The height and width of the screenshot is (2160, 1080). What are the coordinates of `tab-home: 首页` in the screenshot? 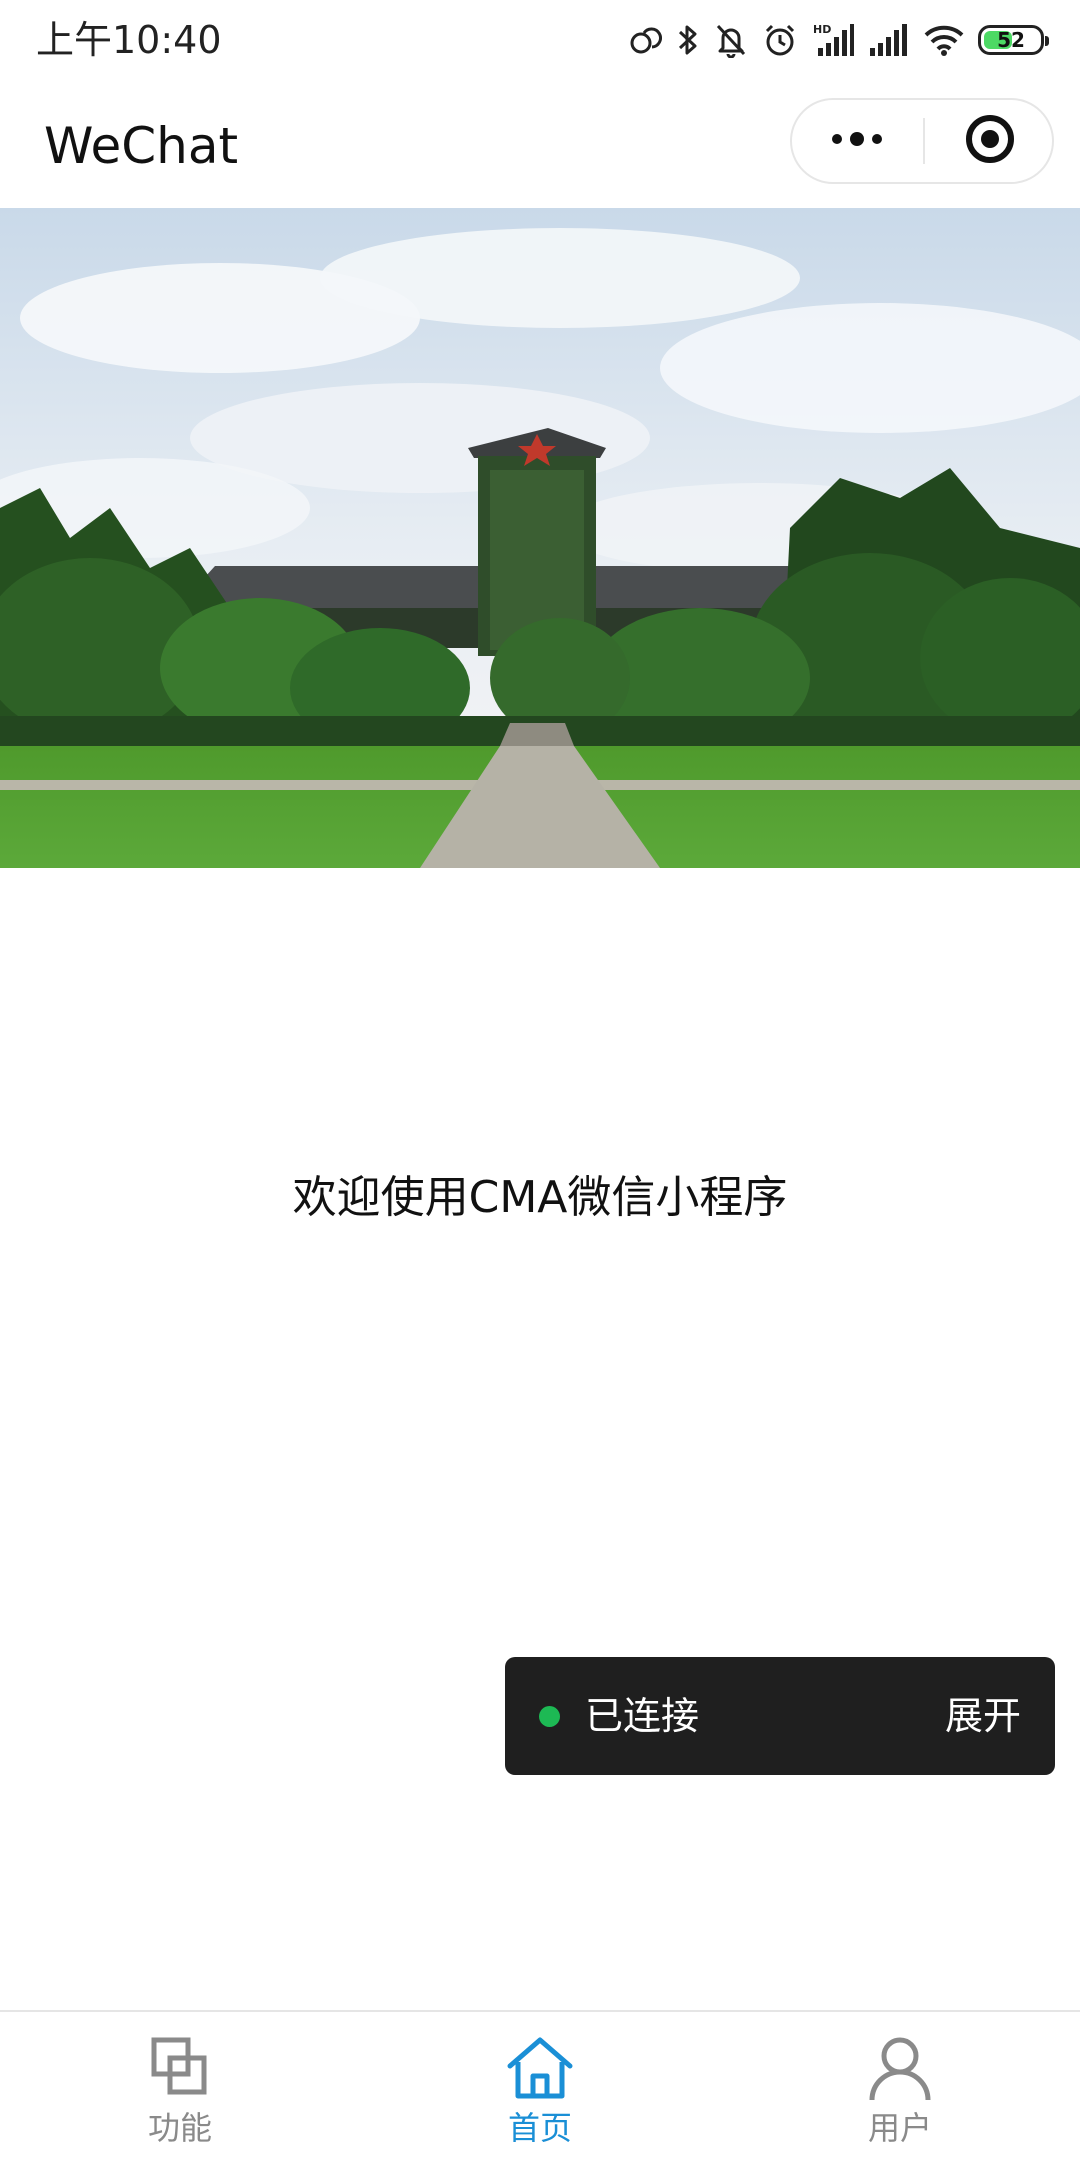 It's located at (540, 2086).